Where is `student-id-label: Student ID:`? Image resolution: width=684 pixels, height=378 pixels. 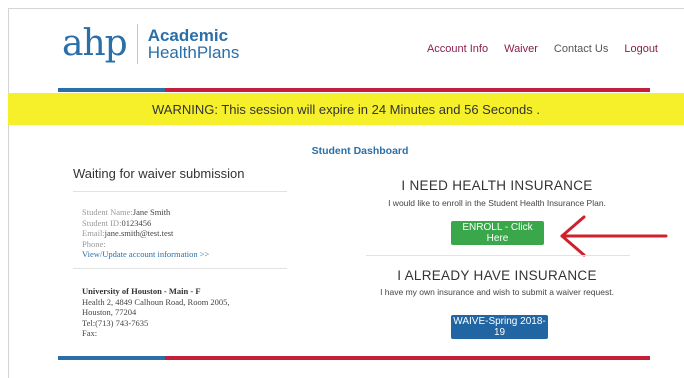
student-id-label: Student ID: is located at coordinates (102, 222).